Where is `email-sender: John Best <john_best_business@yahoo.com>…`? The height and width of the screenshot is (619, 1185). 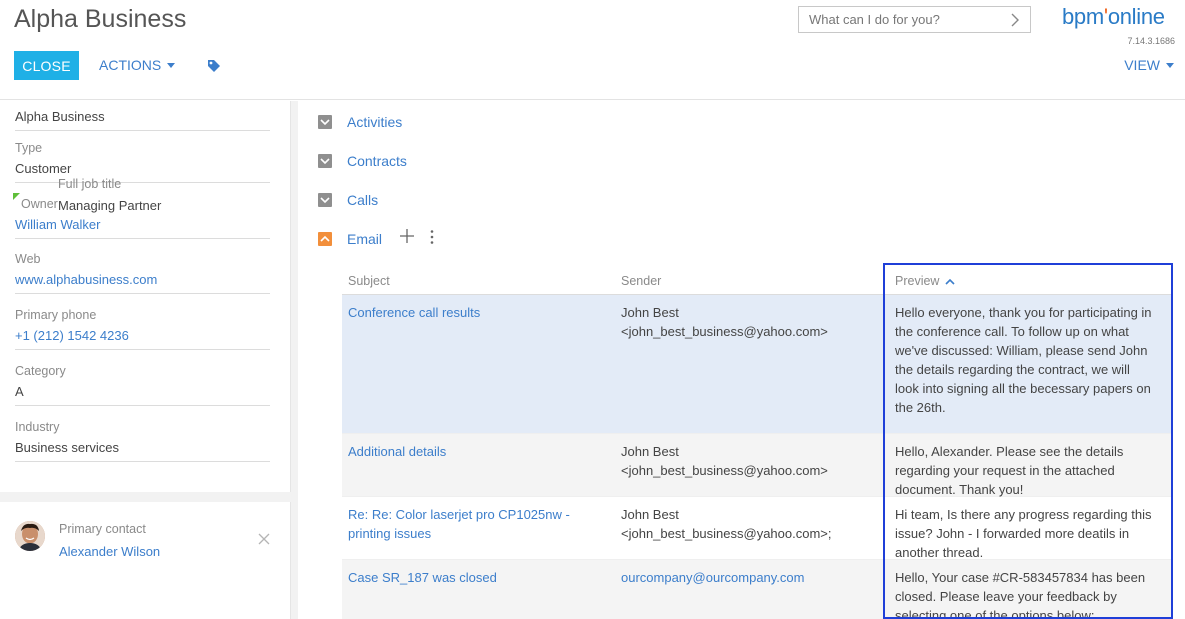 email-sender: John Best <john_best_business@yahoo.com>… is located at coordinates (726, 524).